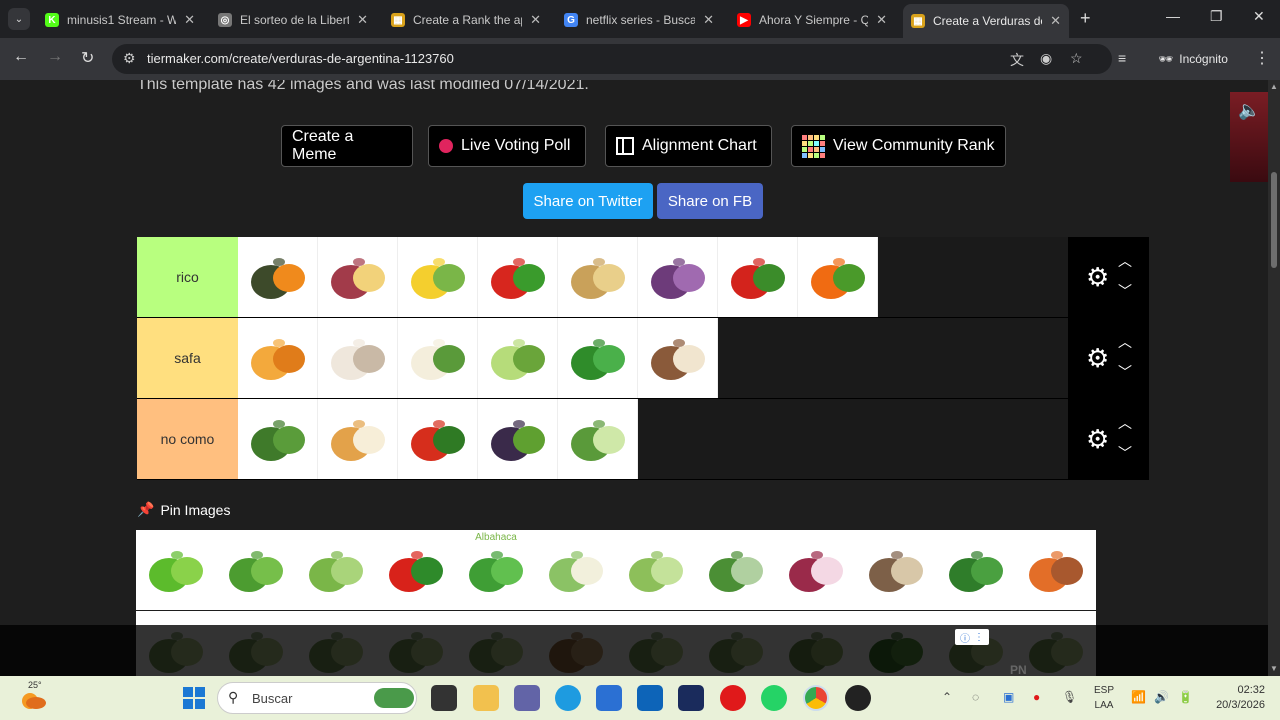  Describe the element at coordinates (358, 358) in the screenshot. I see `garlic-image` at that location.